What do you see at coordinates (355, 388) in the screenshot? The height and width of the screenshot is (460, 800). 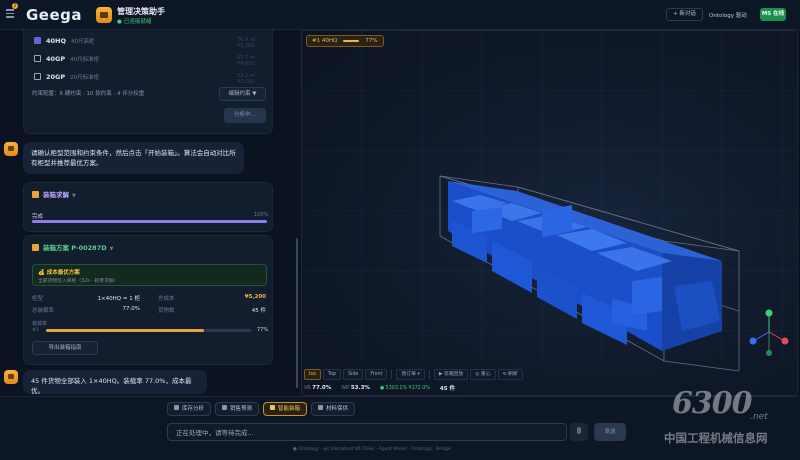 I see `weight-rate: WR 53.3%` at bounding box center [355, 388].